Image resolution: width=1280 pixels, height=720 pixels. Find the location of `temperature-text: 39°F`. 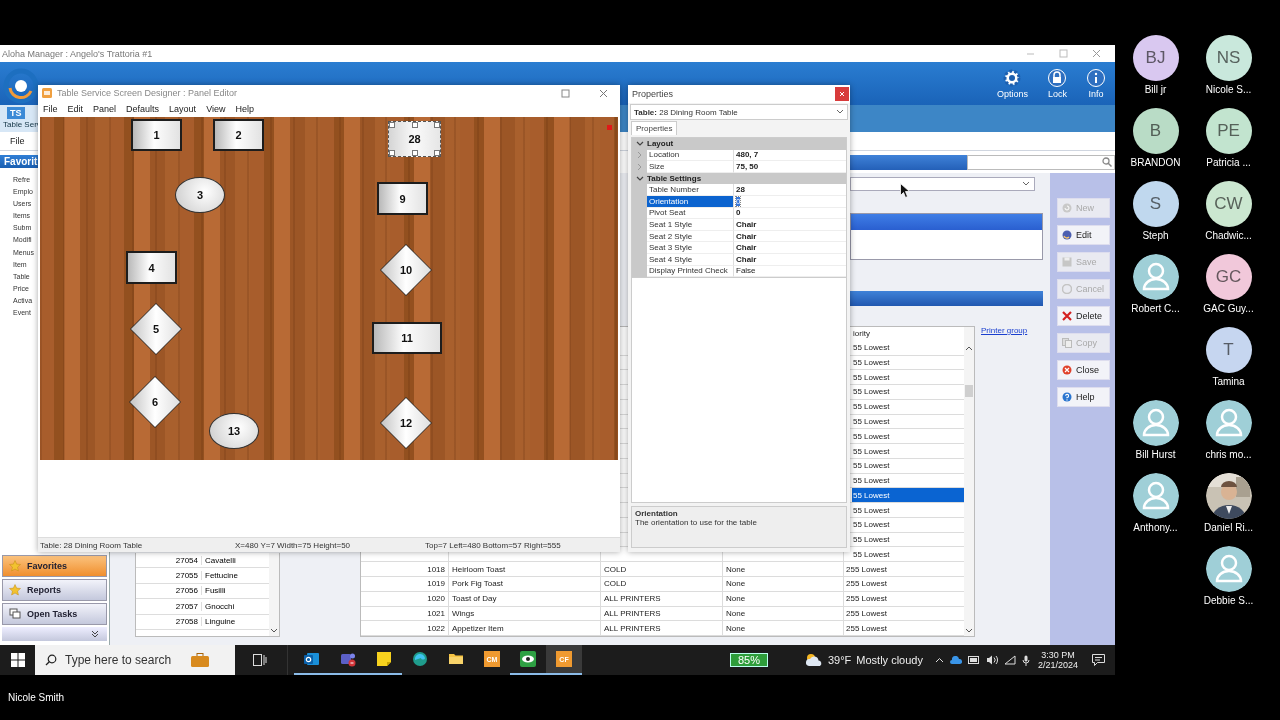

temperature-text: 39°F is located at coordinates (839, 660).